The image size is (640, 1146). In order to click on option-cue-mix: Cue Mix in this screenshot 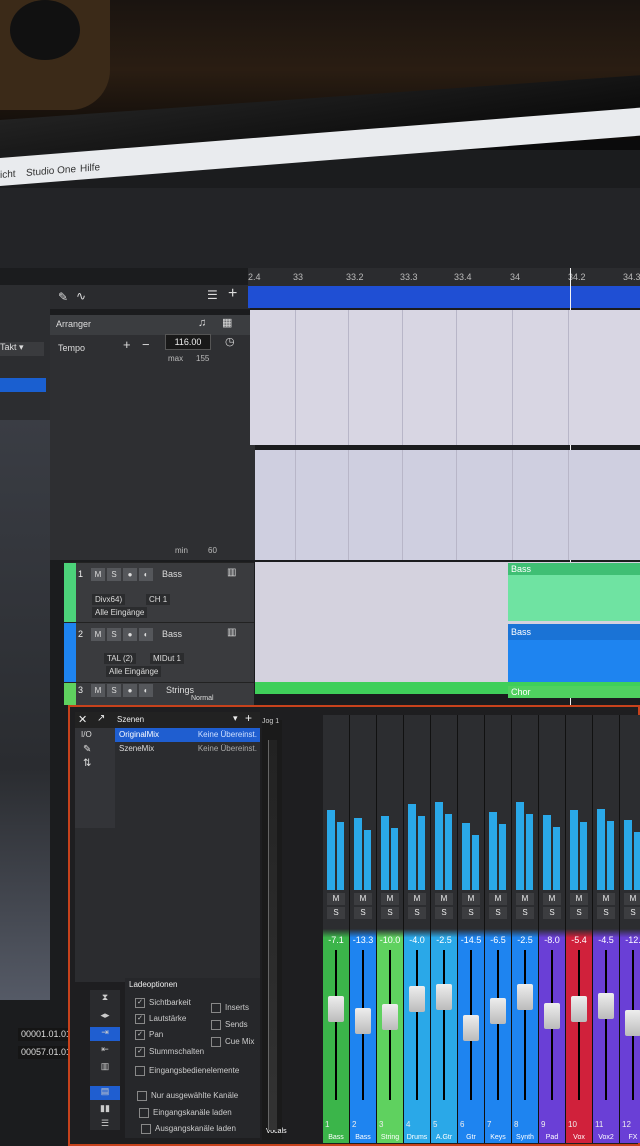, I will do `click(232, 1042)`.